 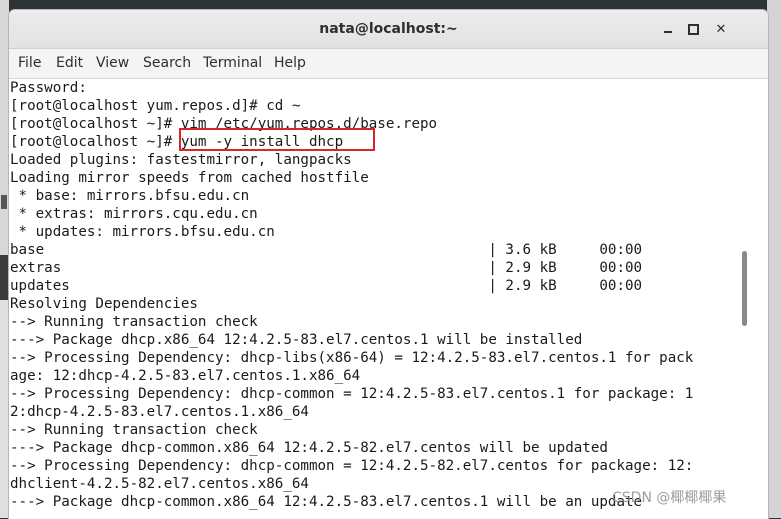 I want to click on background-desktop-right, so click(x=774, y=259).